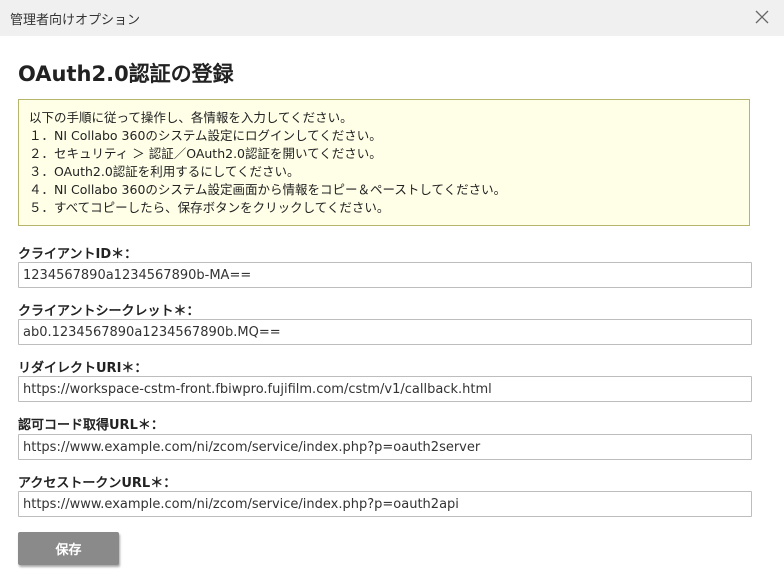  Describe the element at coordinates (78, 254) in the screenshot. I see `client-id-label: クライアントID＊：` at that location.